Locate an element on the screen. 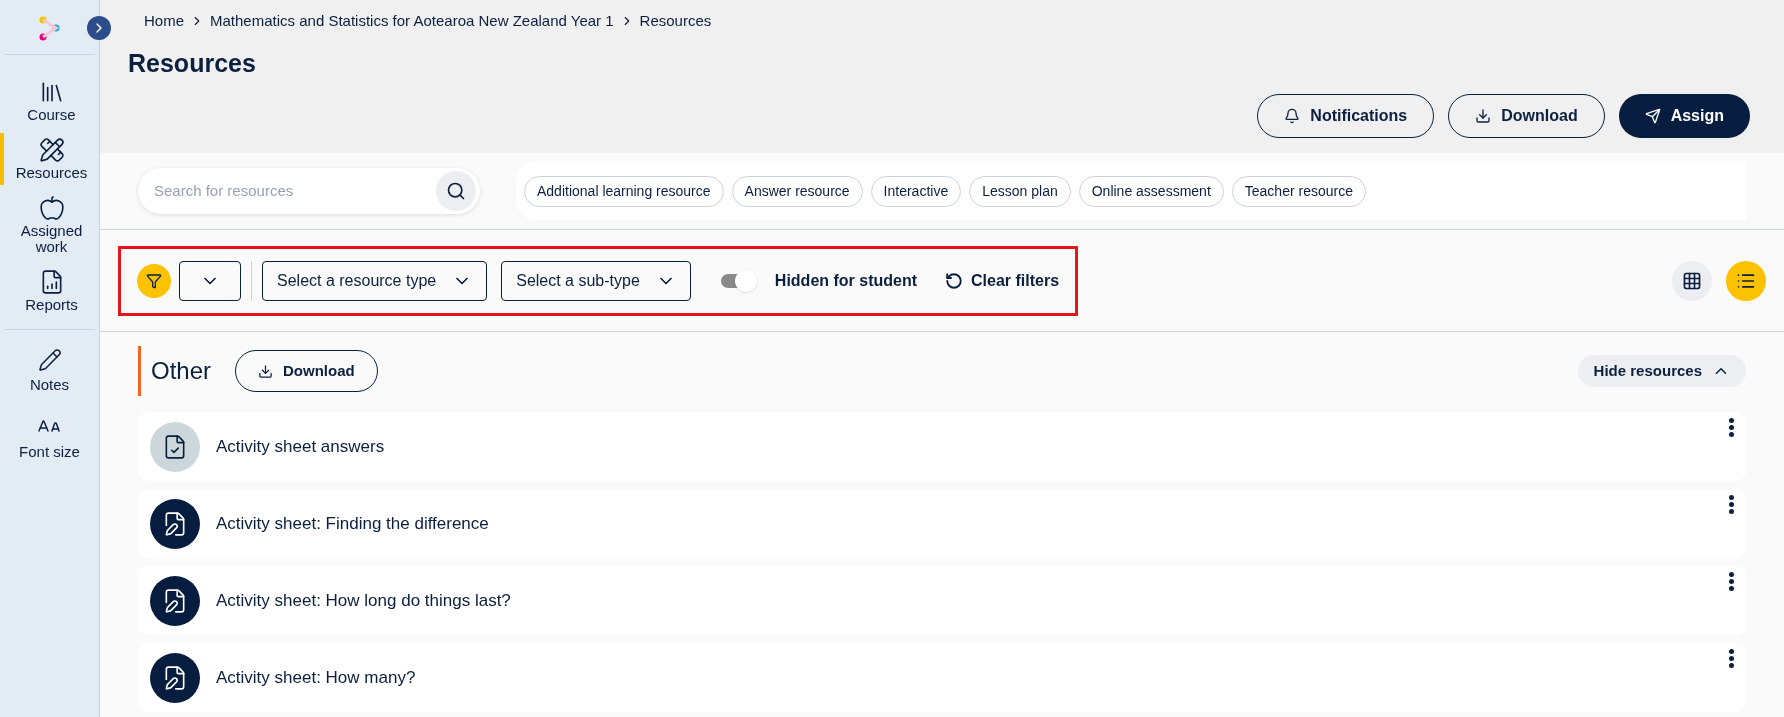  grid-view-button is located at coordinates (1692, 280).